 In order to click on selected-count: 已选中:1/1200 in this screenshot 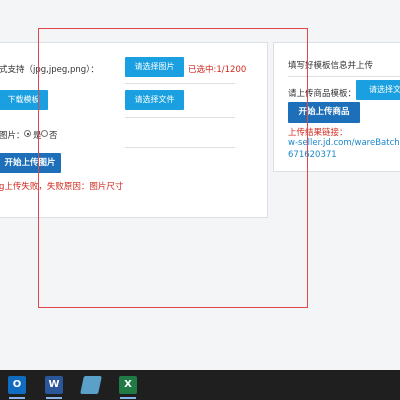, I will do `click(217, 70)`.